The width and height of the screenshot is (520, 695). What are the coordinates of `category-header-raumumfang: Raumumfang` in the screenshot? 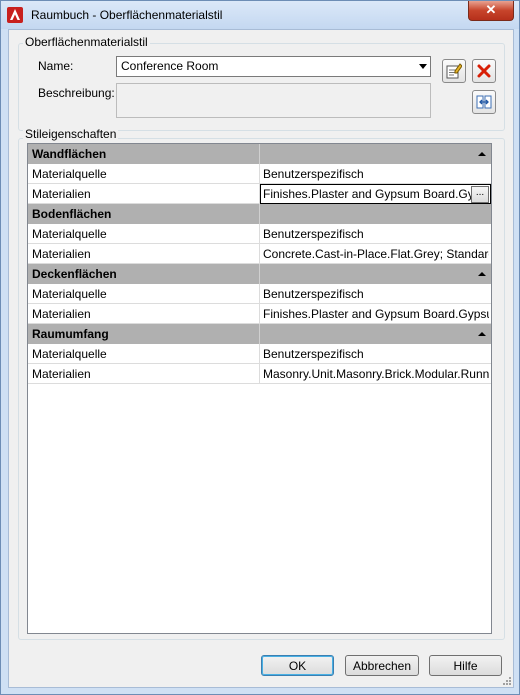 It's located at (259, 334).